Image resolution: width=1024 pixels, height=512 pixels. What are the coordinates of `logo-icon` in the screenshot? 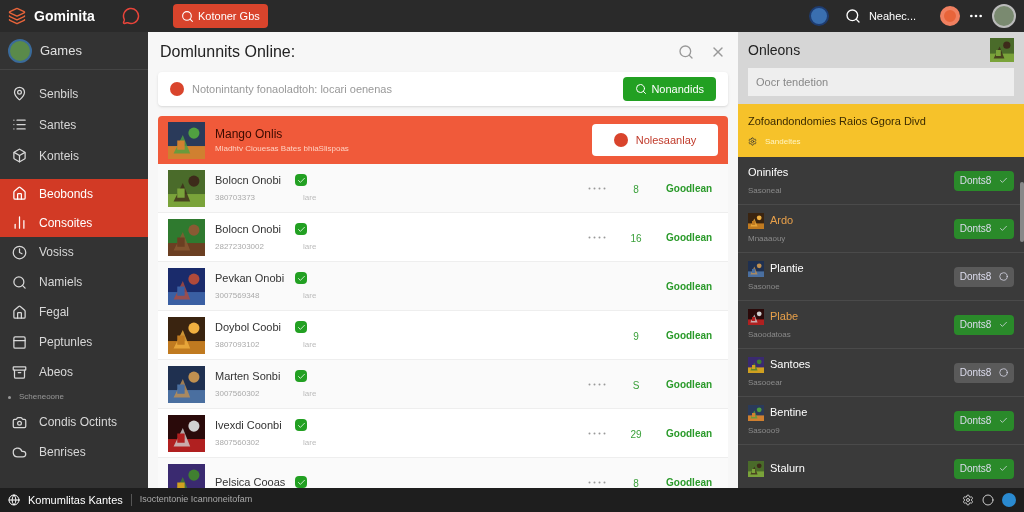 It's located at (17, 16).